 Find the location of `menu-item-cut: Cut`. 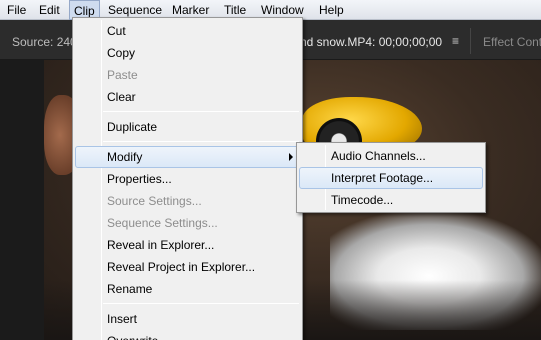

menu-item-cut: Cut is located at coordinates (187, 31).